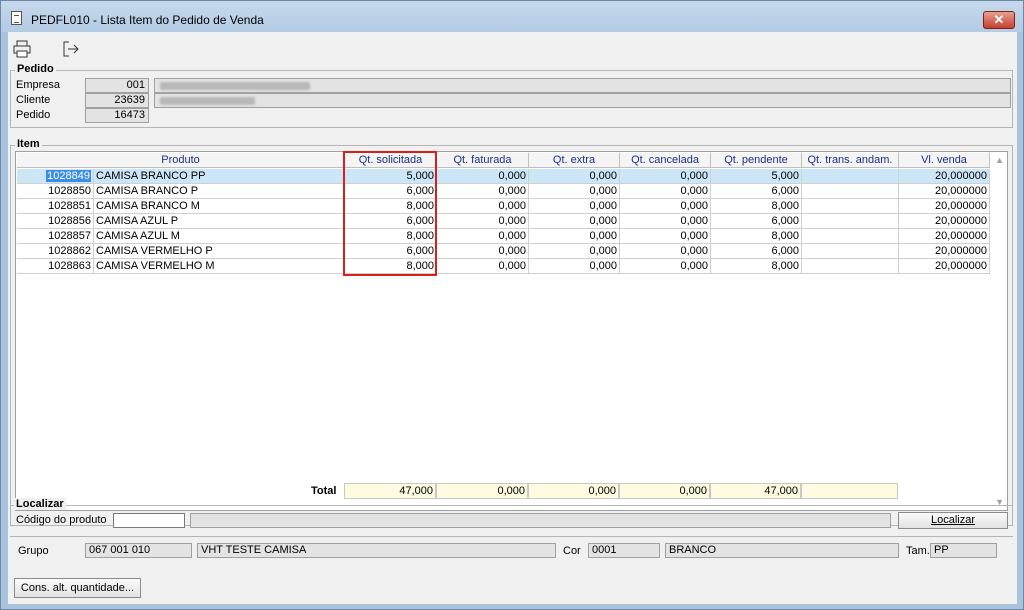 This screenshot has height=610, width=1024. I want to click on cell-code: 1028857, so click(55, 236).